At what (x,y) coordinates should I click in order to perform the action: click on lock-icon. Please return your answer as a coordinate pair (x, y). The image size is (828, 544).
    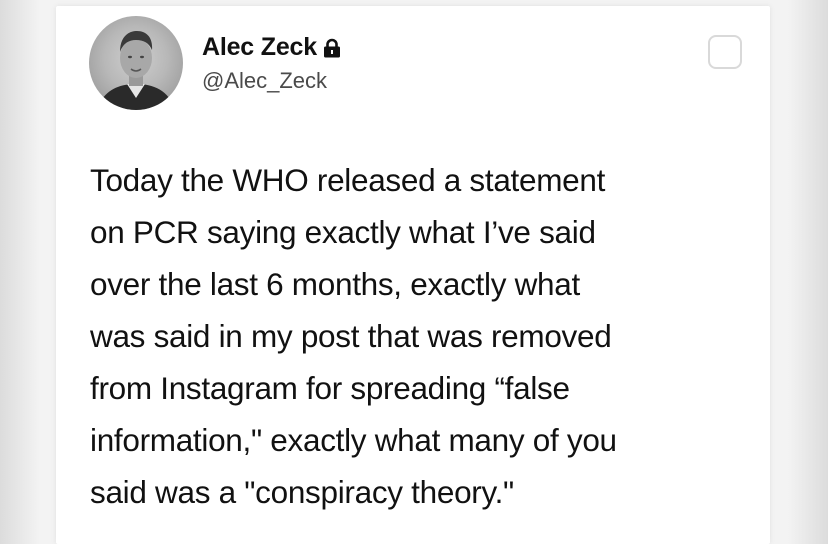
    Looking at the image, I should click on (332, 48).